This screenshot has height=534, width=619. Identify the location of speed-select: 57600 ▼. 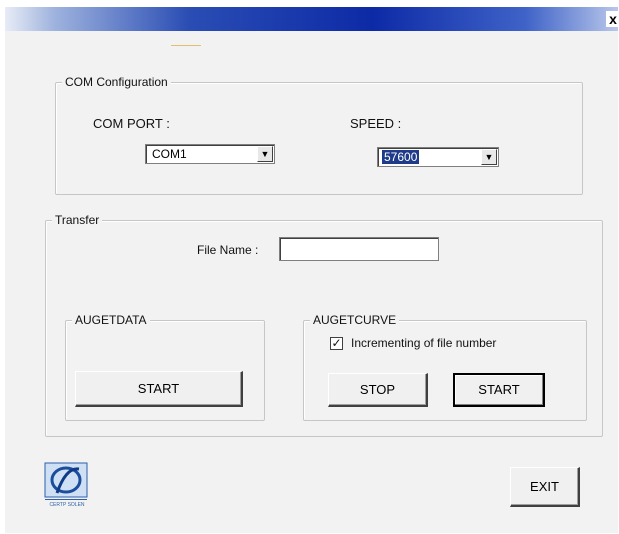
(438, 157).